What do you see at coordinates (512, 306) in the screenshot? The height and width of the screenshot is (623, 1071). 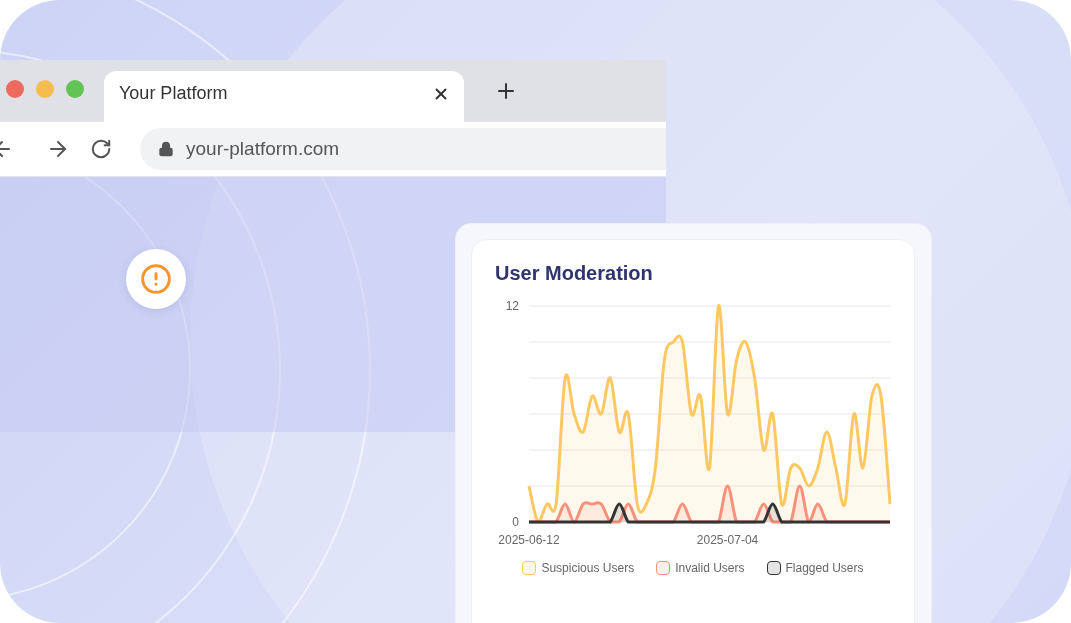 I see `axis-label: 12` at bounding box center [512, 306].